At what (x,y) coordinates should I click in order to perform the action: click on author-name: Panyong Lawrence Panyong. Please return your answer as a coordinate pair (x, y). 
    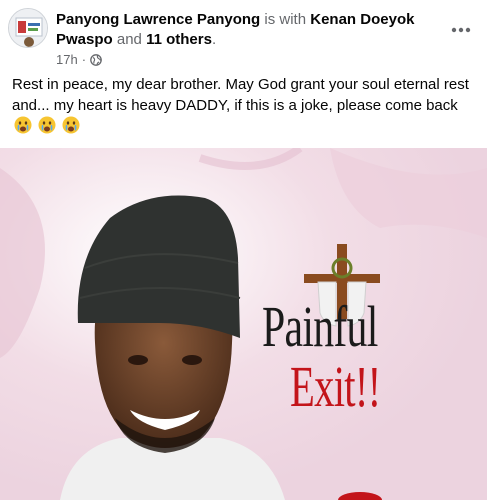
    Looking at the image, I should click on (158, 19).